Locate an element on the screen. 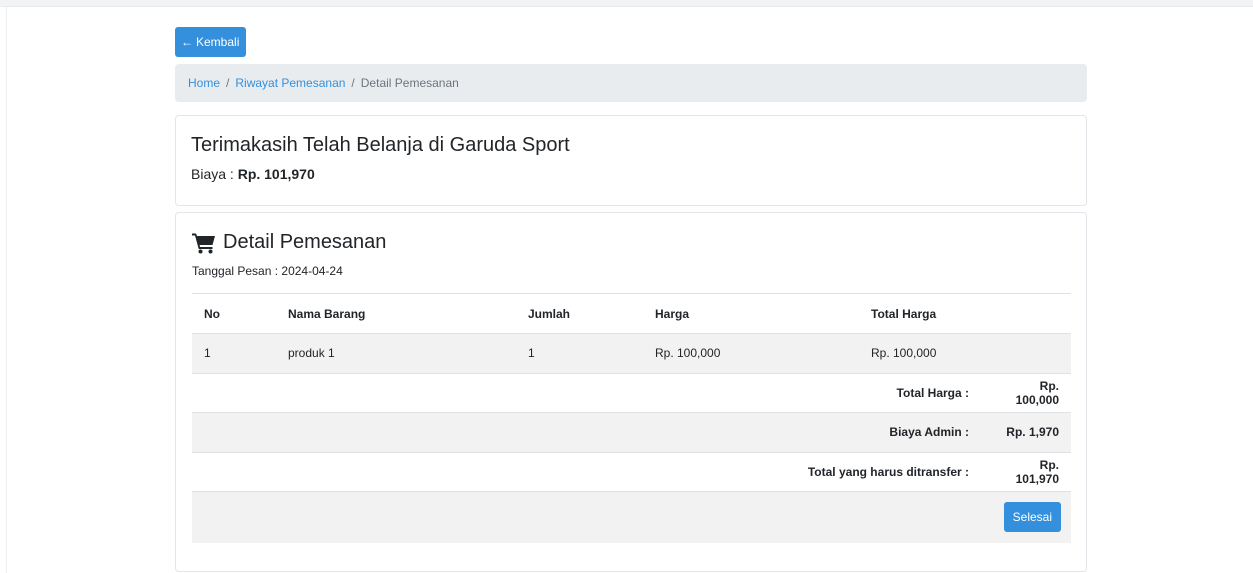 Image resolution: width=1253 pixels, height=573 pixels. table-row: 1 produk 1 1 Rp. 100,000 Rp. 100,000 is located at coordinates (631, 353).